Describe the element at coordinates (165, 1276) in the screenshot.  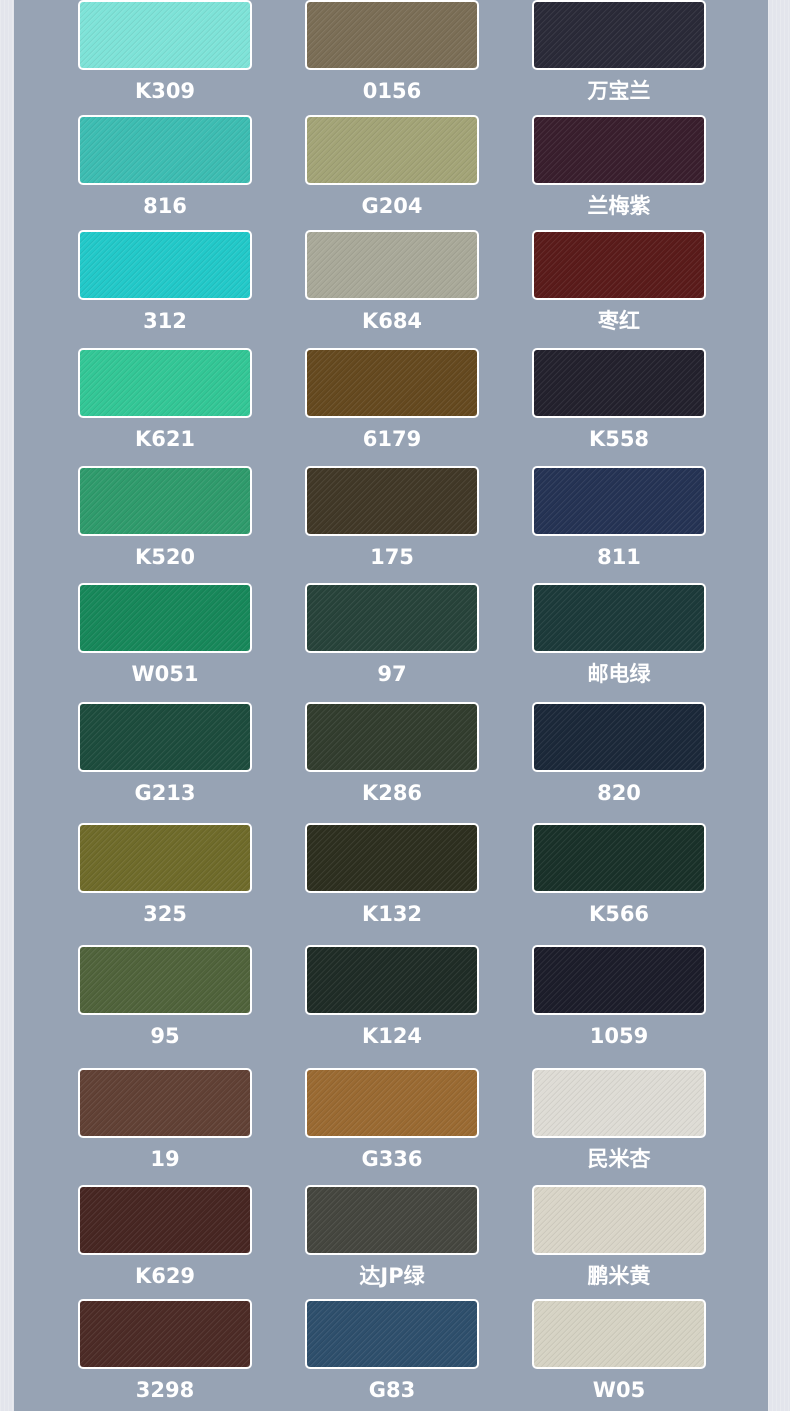
I see `swatch-label: K629` at that location.